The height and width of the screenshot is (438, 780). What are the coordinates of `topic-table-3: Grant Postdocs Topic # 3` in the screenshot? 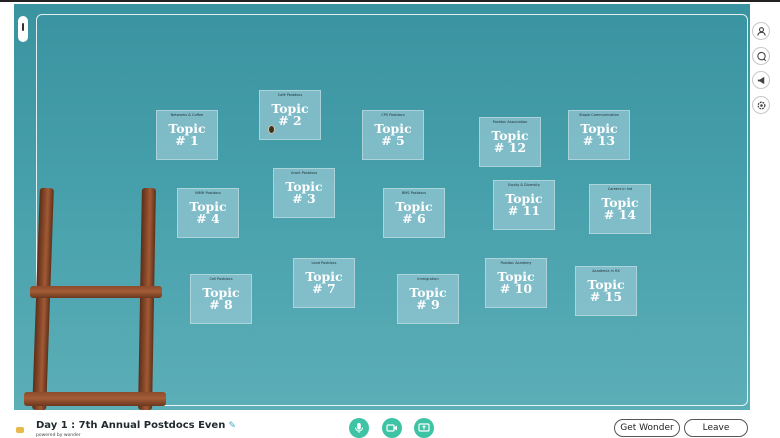 It's located at (304, 193).